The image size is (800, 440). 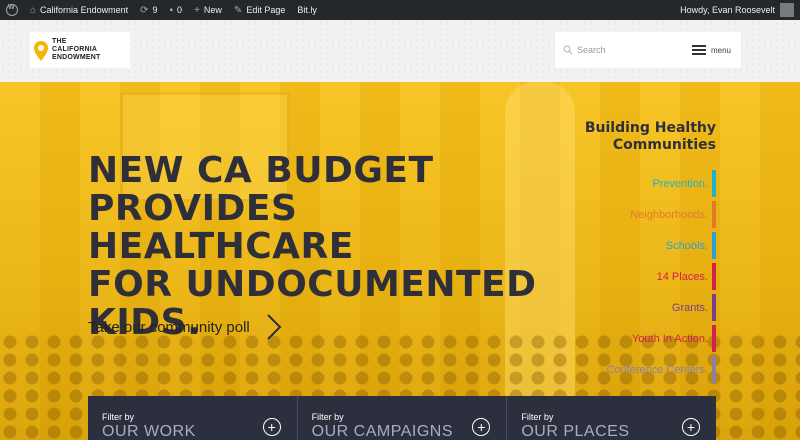 I want to click on bhc-item: Grants., so click(x=628, y=307).